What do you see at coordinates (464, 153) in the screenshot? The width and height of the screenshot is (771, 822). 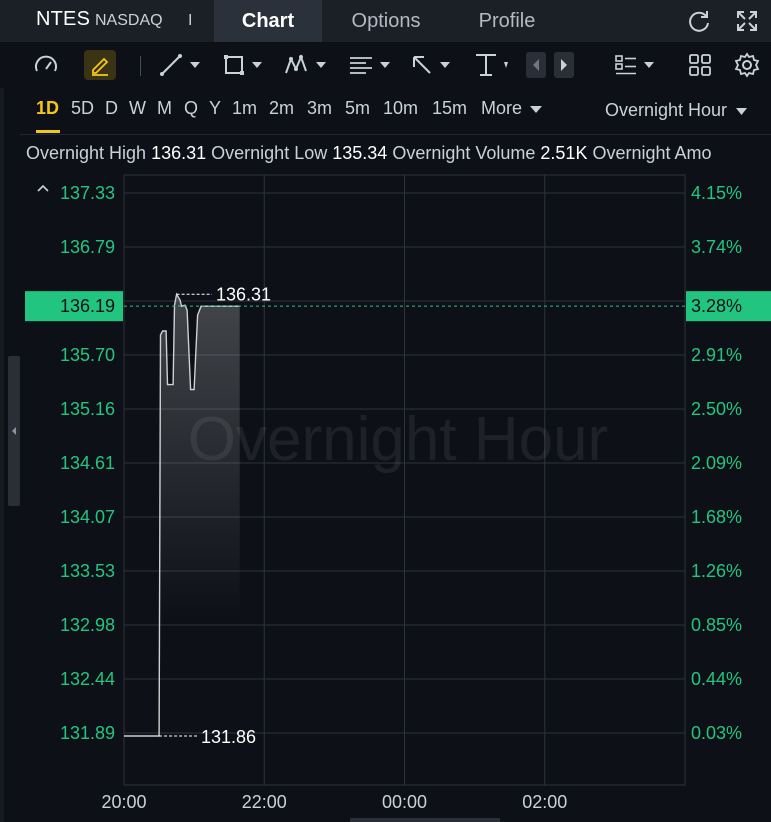 I see `volume-label: Overnight Volume` at bounding box center [464, 153].